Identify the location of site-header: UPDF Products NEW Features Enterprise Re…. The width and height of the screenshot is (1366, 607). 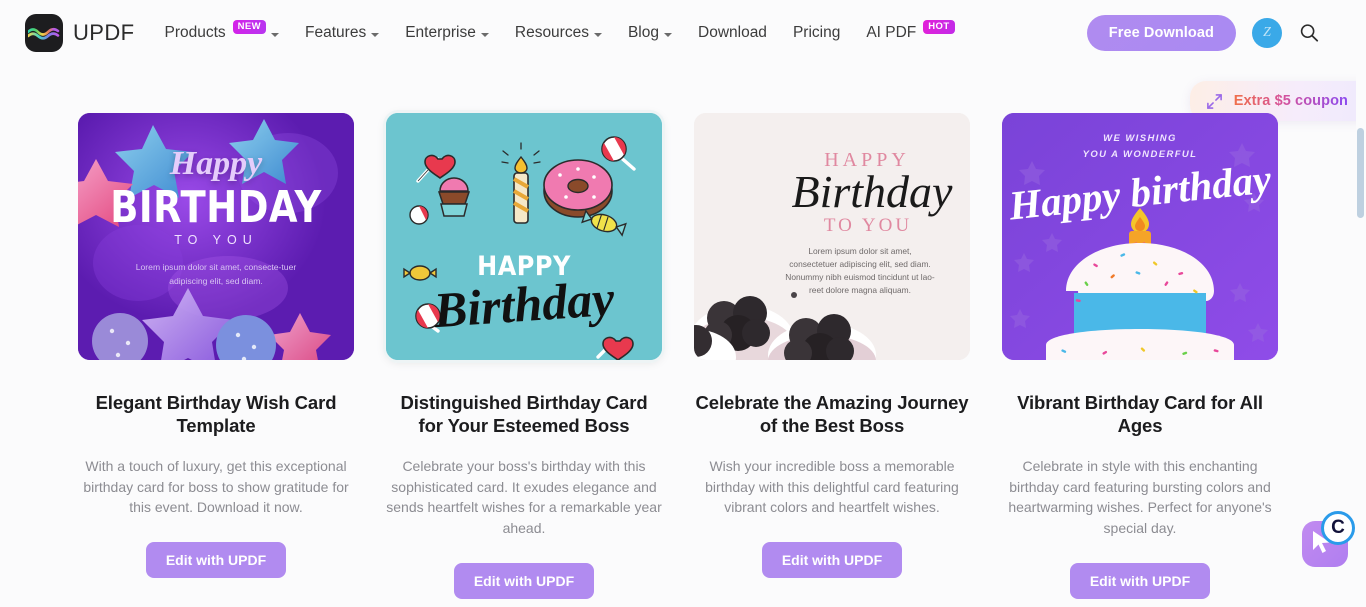
(678, 33).